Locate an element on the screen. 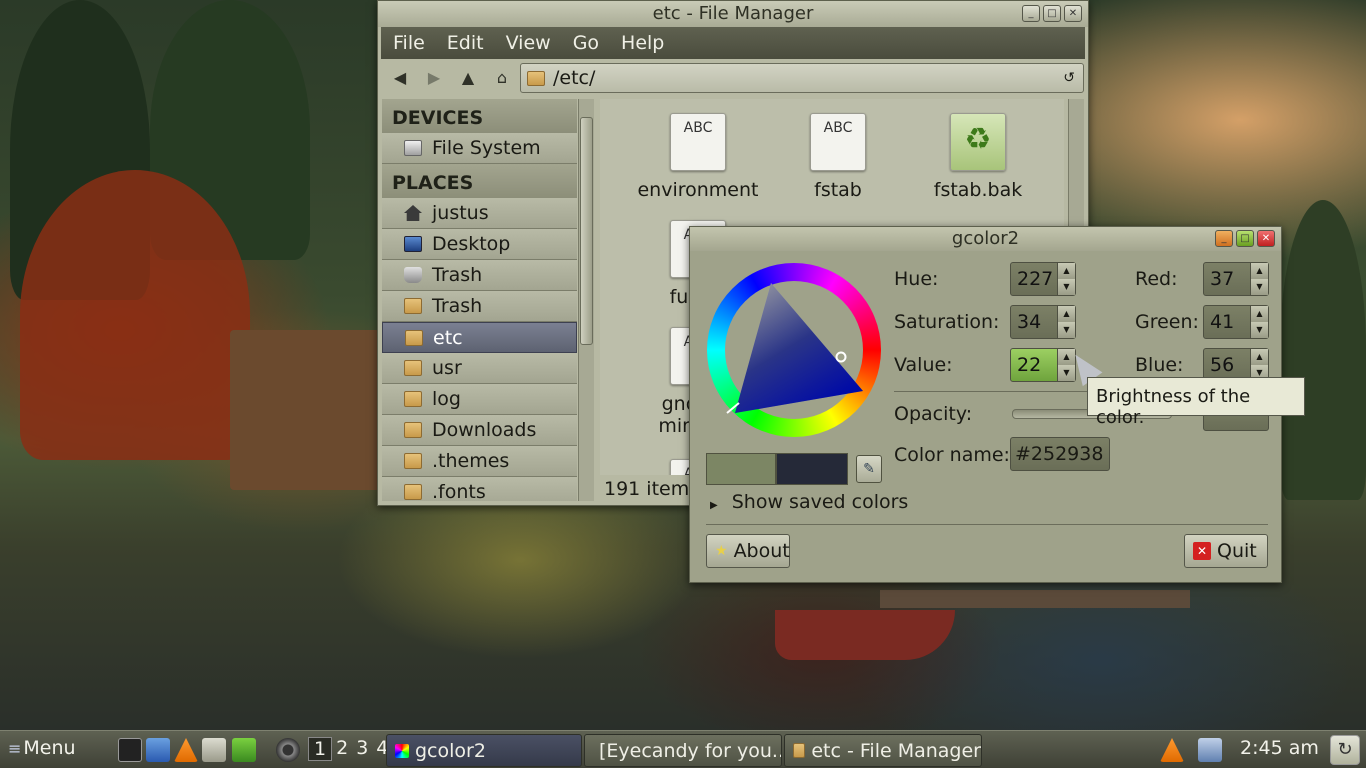  home-icon is located at coordinates (413, 213).